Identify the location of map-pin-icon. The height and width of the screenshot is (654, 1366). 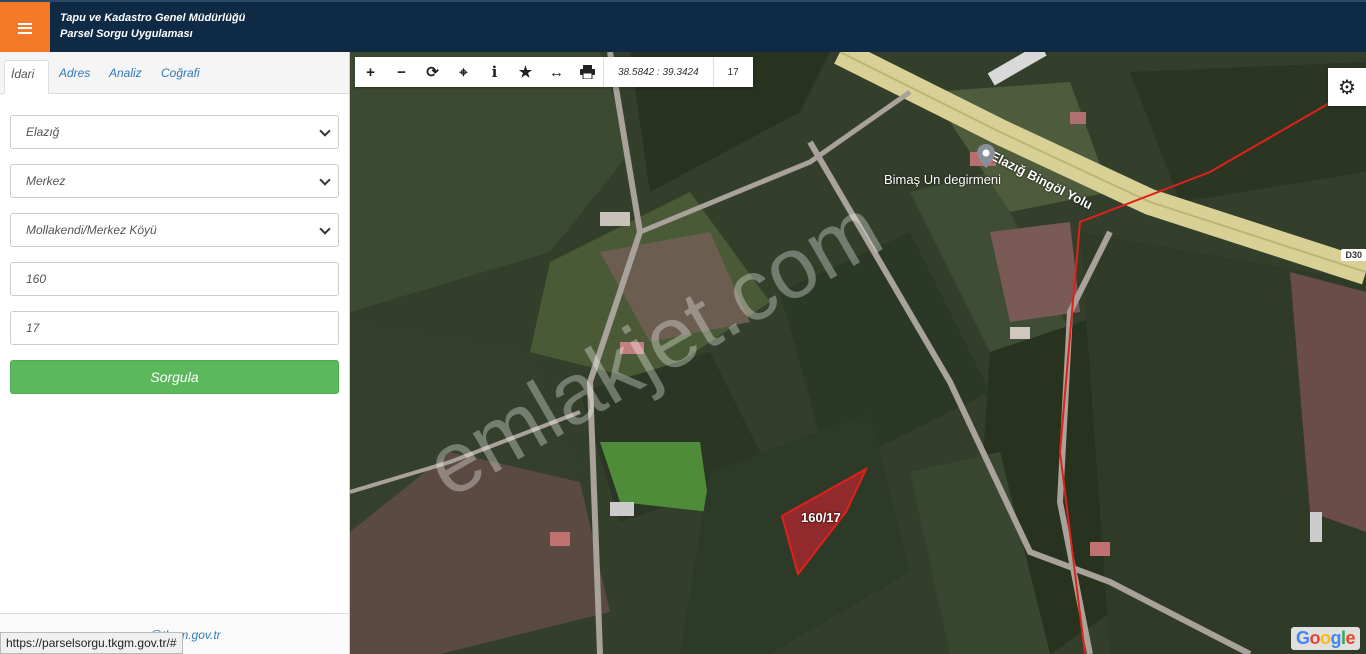
(986, 156).